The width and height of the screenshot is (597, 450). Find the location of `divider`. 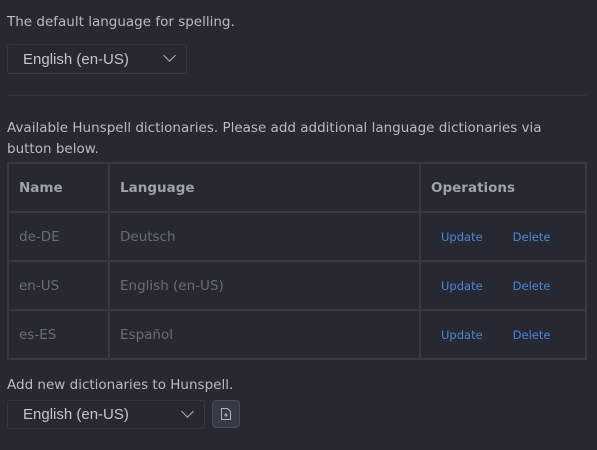

divider is located at coordinates (297, 95).